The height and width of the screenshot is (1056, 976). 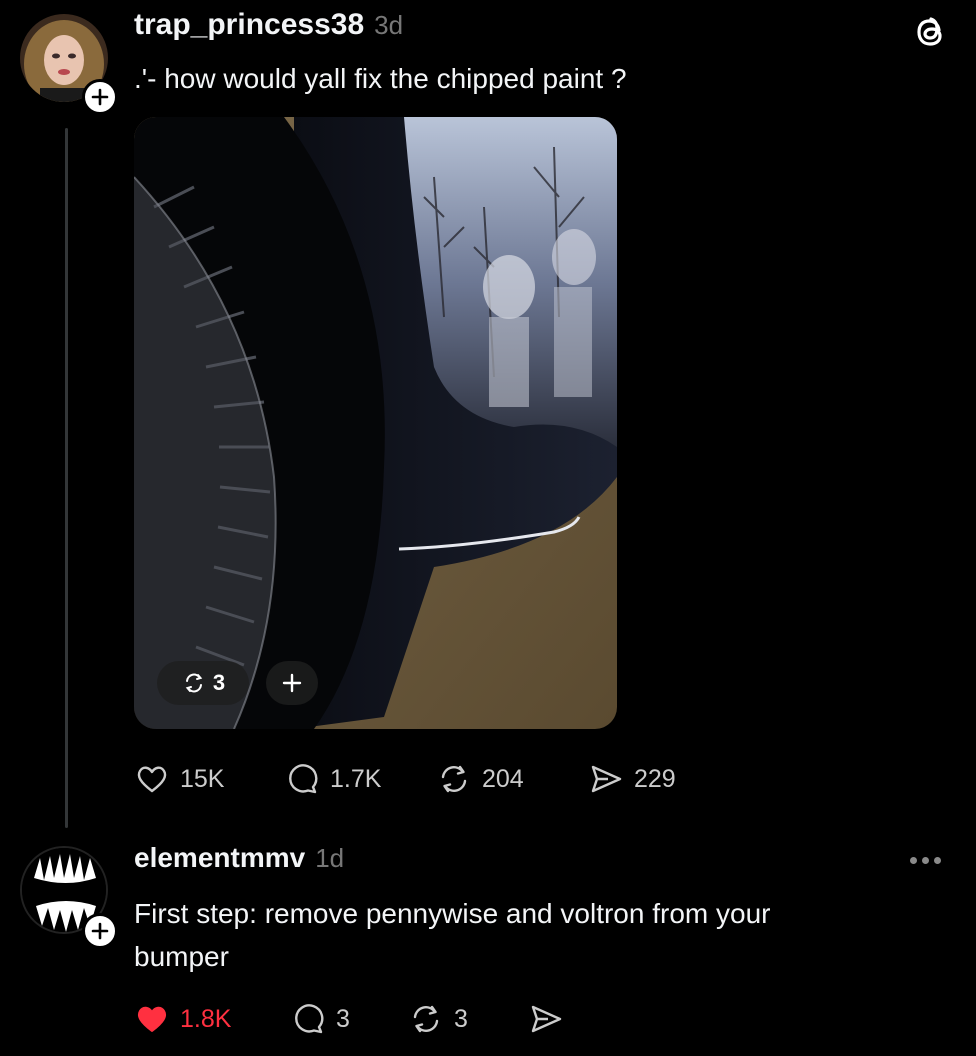 I want to click on reply-repost-count: 3, so click(x=461, y=1018).